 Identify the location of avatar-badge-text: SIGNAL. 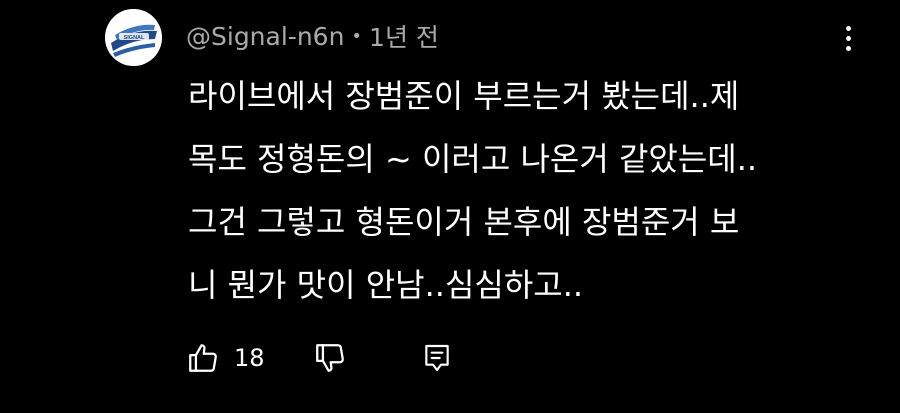
(134, 38).